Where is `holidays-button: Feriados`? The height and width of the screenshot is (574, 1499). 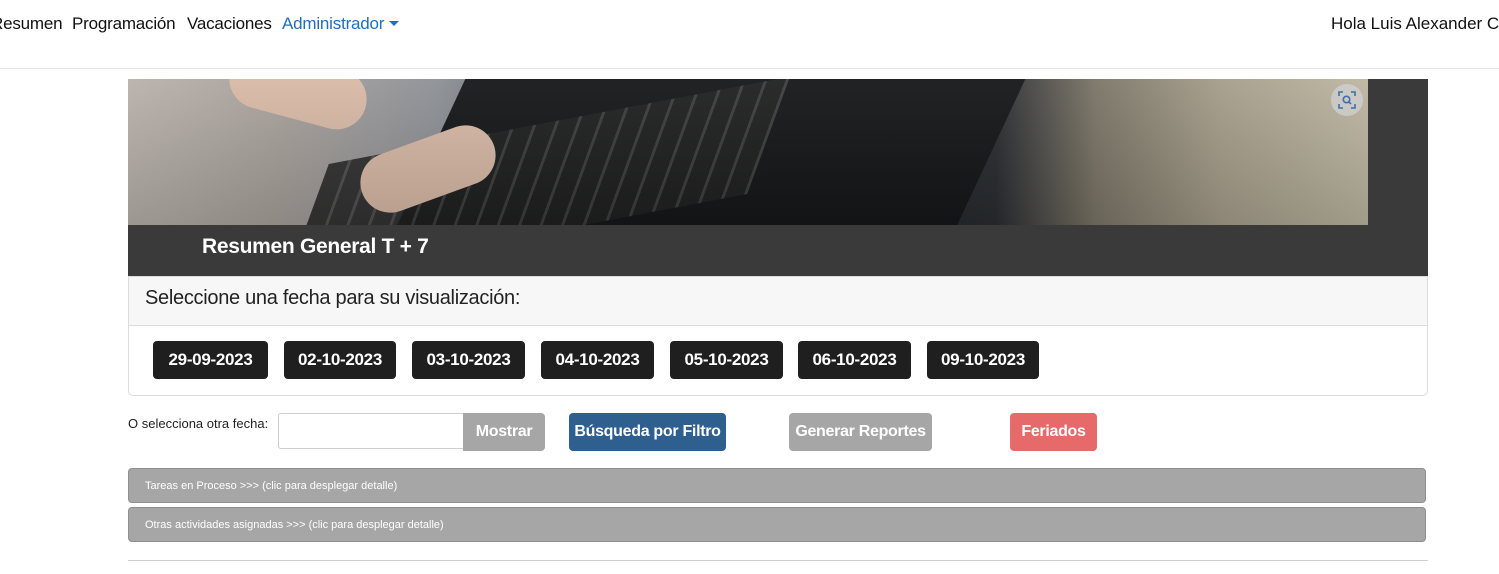 holidays-button: Feriados is located at coordinates (1053, 432).